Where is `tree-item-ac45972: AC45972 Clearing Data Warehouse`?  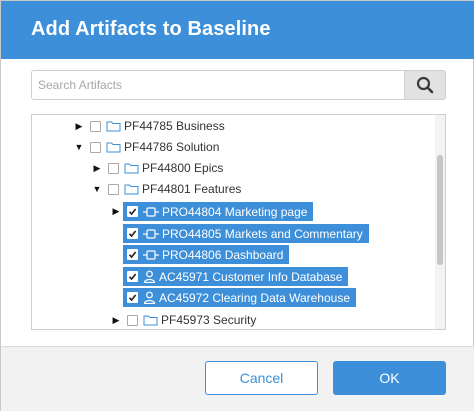
tree-item-ac45972: AC45972 Clearing Data Warehouse is located at coordinates (239, 297).